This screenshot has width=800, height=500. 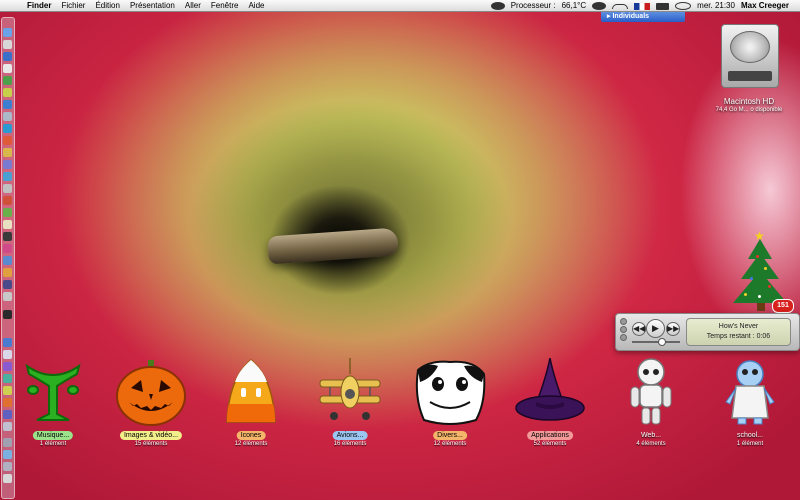 What do you see at coordinates (599, 6) in the screenshot?
I see `sync-icon` at bounding box center [599, 6].